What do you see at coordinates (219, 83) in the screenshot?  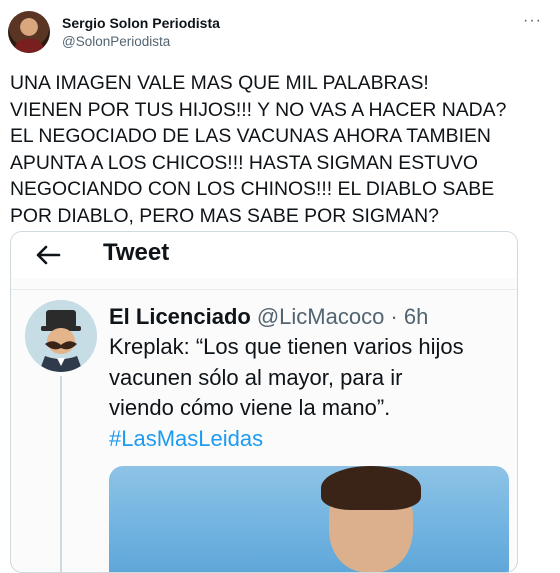 I see `tweet-line: UNA IMAGEN VALE MAS QUE MIL PALABRAS!` at bounding box center [219, 83].